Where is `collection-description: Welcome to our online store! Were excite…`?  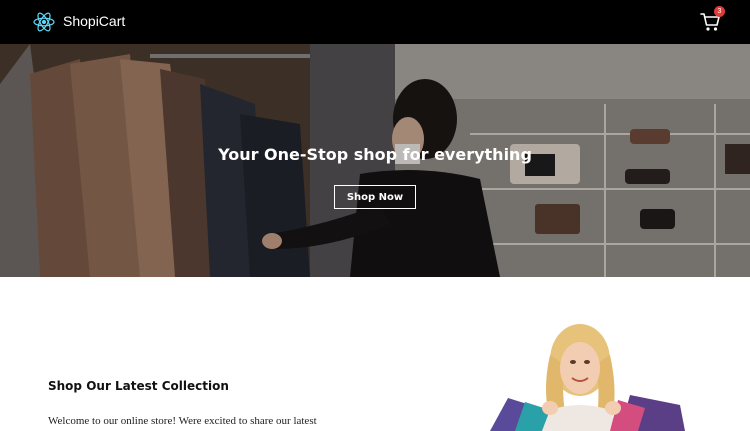 collection-description: Welcome to our online store! Were excite… is located at coordinates (182, 421).